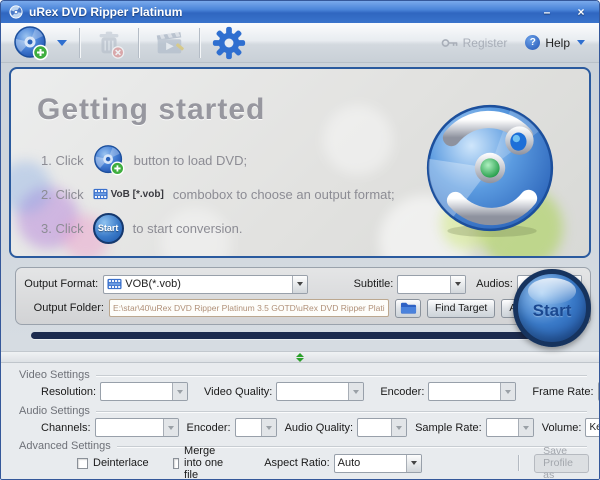  I want to click on video-encoder-label: Encoder:, so click(402, 391).